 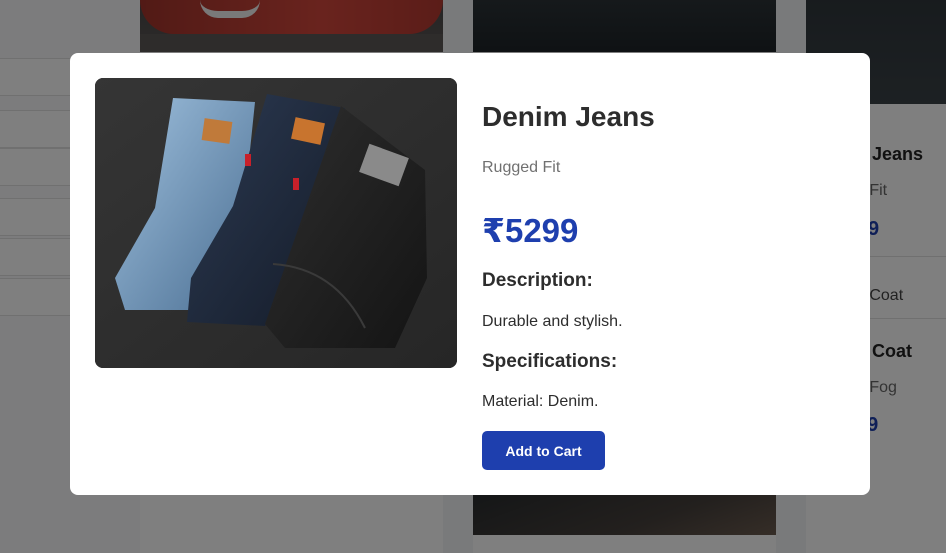 What do you see at coordinates (552, 321) in the screenshot?
I see `description-text: Durable and stylish.` at bounding box center [552, 321].